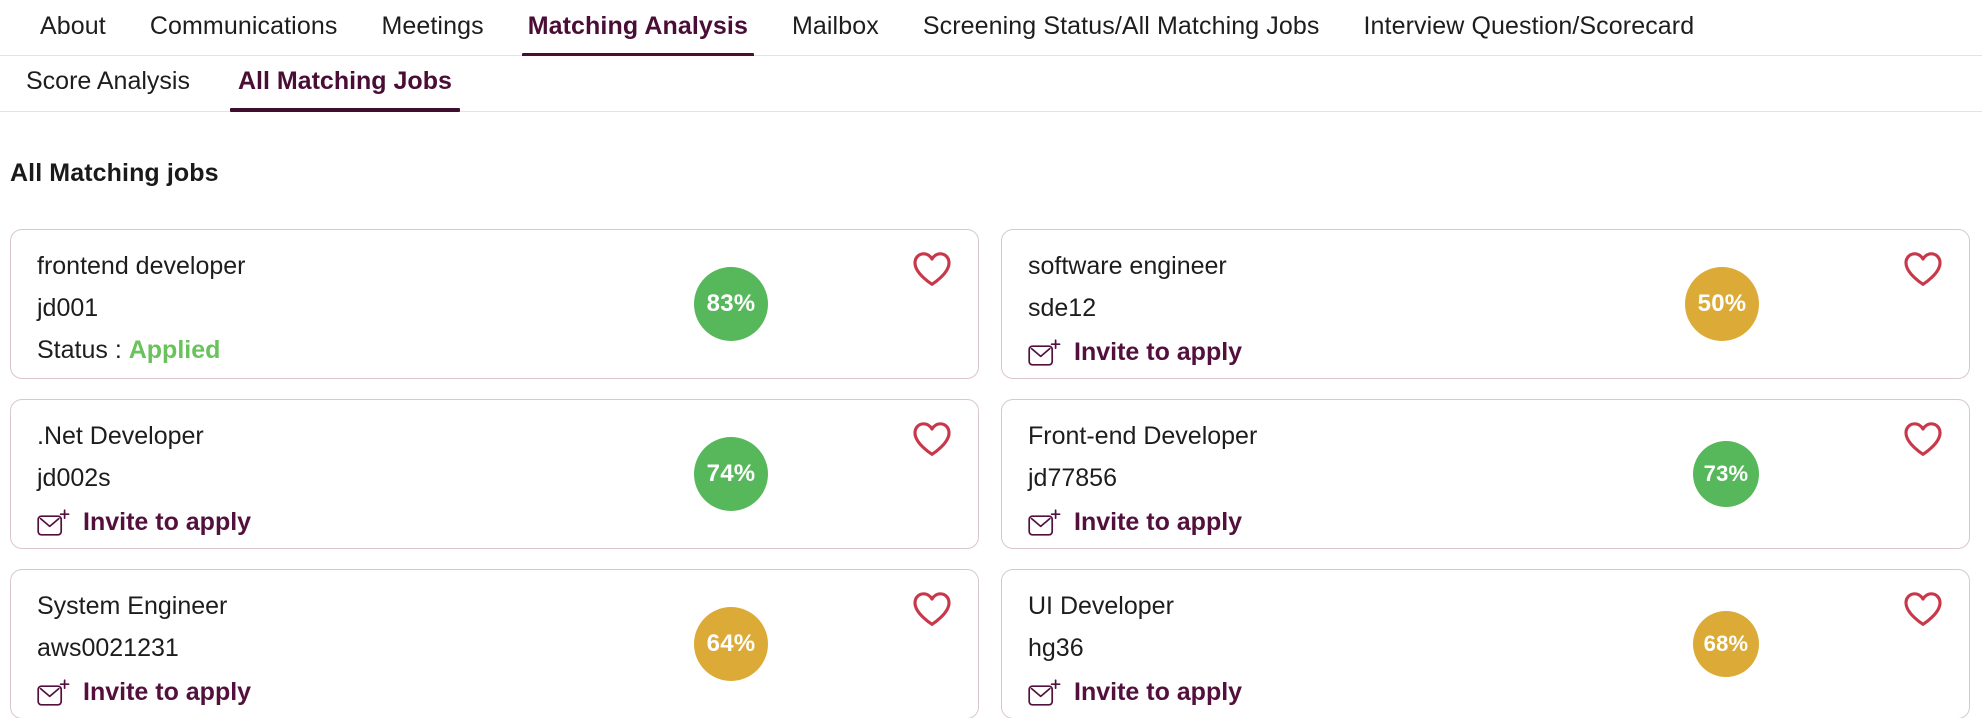 The width and height of the screenshot is (1982, 718). What do you see at coordinates (120, 435) in the screenshot?
I see `job-title: .Net Developer` at bounding box center [120, 435].